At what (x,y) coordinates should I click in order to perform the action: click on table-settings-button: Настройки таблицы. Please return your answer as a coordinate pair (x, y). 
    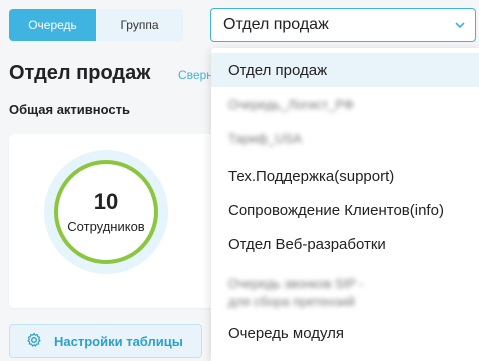
    Looking at the image, I should click on (105, 341).